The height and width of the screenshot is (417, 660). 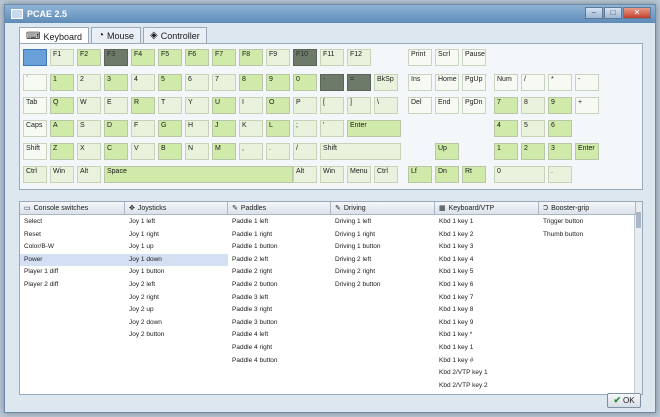 What do you see at coordinates (420, 174) in the screenshot?
I see `keyboard-key: Lf` at bounding box center [420, 174].